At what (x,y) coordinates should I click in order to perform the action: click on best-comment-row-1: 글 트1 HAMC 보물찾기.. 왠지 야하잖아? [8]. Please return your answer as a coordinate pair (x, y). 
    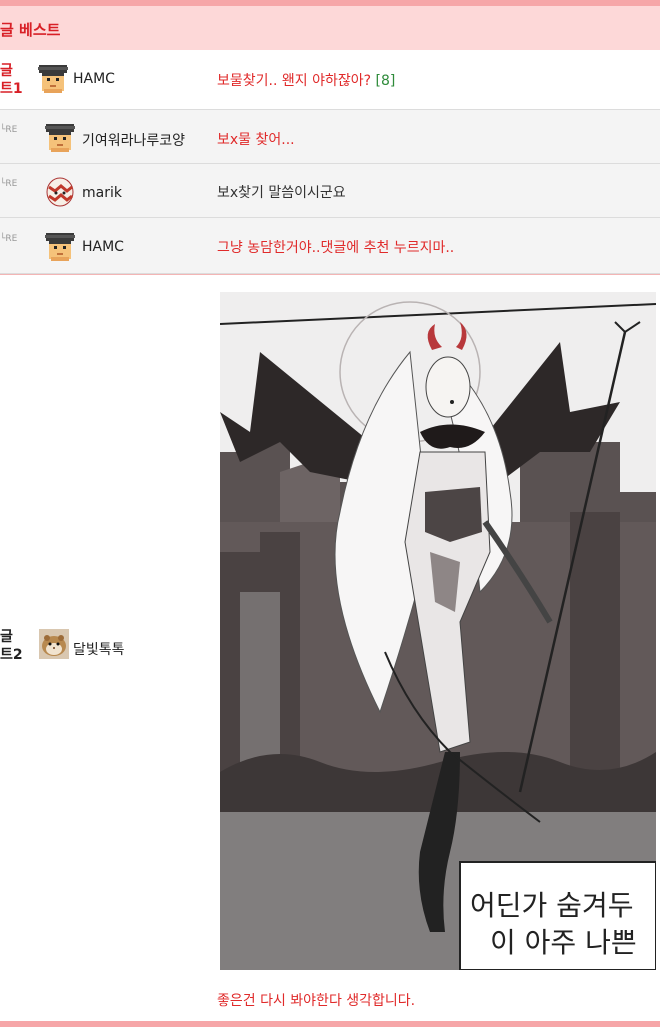
    Looking at the image, I should click on (330, 80).